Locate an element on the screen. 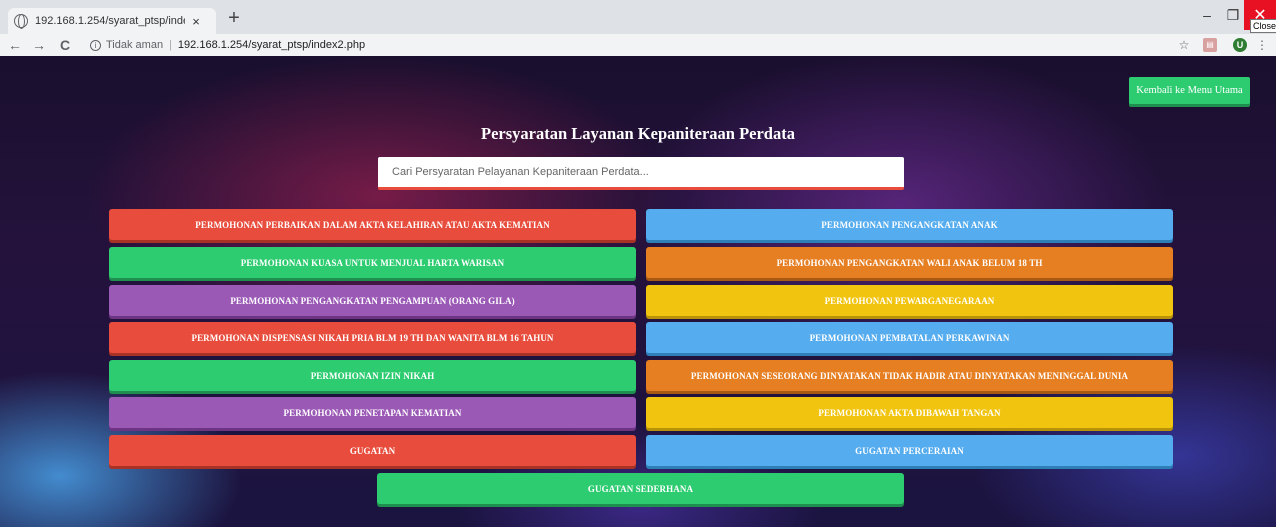  reload-icon: C is located at coordinates (65, 45).